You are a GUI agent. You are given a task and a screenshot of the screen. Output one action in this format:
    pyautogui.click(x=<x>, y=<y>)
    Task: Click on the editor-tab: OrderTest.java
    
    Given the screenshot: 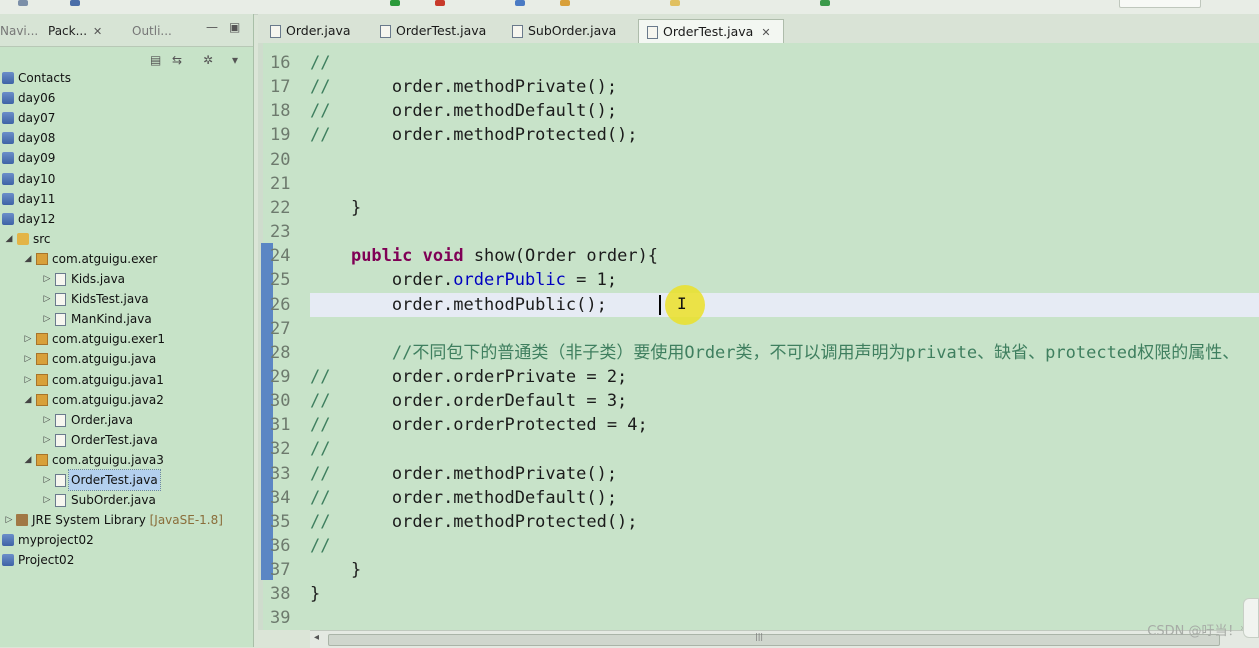 What is the action you would take?
    pyautogui.click(x=435, y=31)
    